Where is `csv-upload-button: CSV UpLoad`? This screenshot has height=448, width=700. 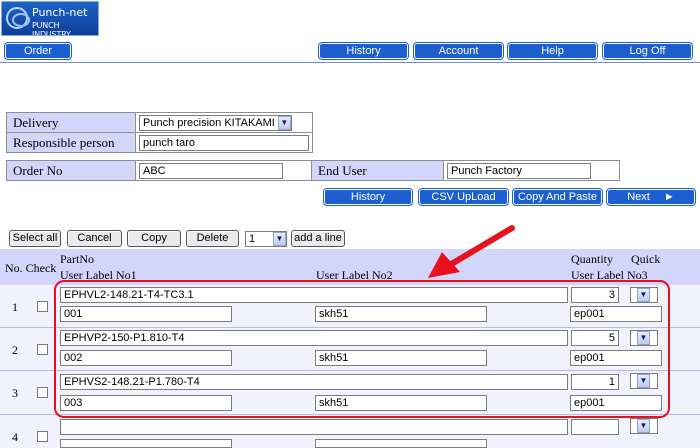 csv-upload-button: CSV UpLoad is located at coordinates (463, 197).